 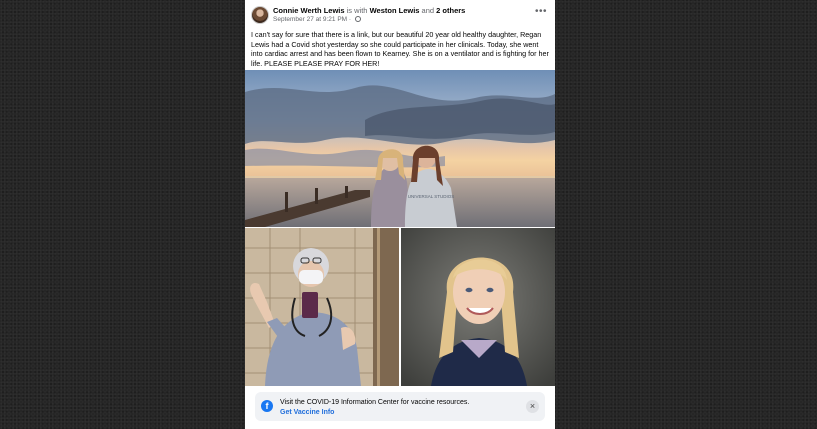 What do you see at coordinates (309, 10) in the screenshot?
I see `author-name: Connie Werth Lewis` at bounding box center [309, 10].